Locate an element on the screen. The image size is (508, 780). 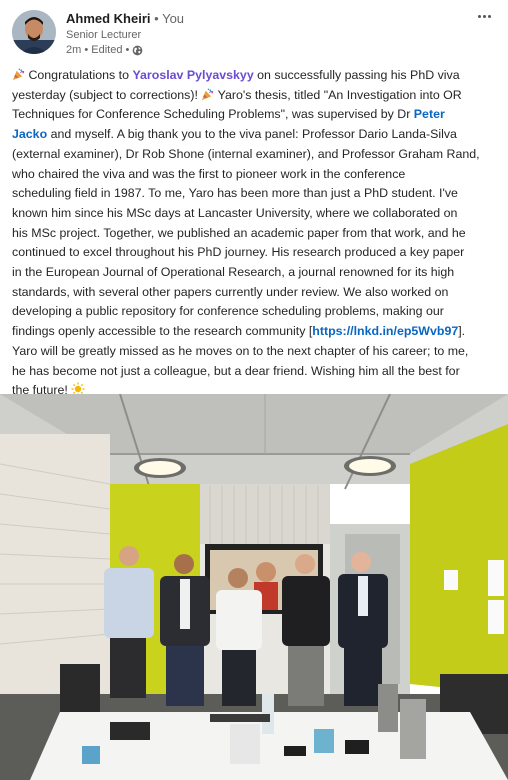
globe-icon is located at coordinates (137, 50).